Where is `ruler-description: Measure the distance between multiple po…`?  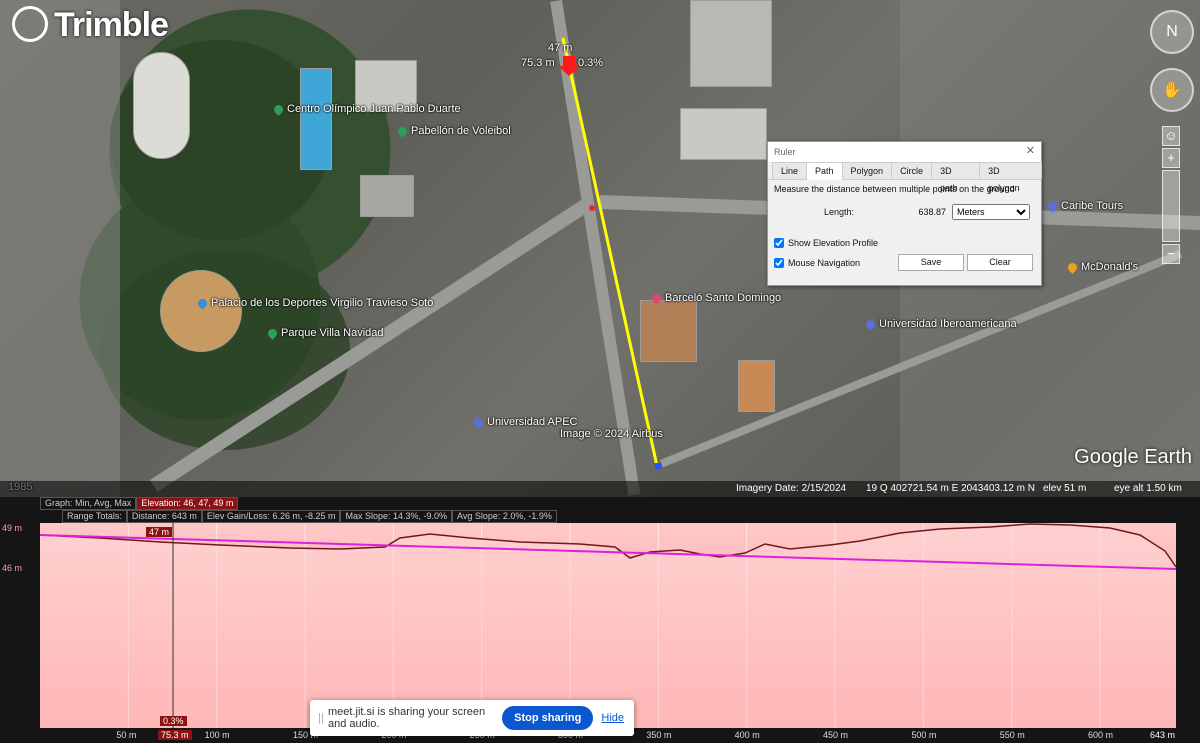 ruler-description: Measure the distance between multiple po… is located at coordinates (894, 189).